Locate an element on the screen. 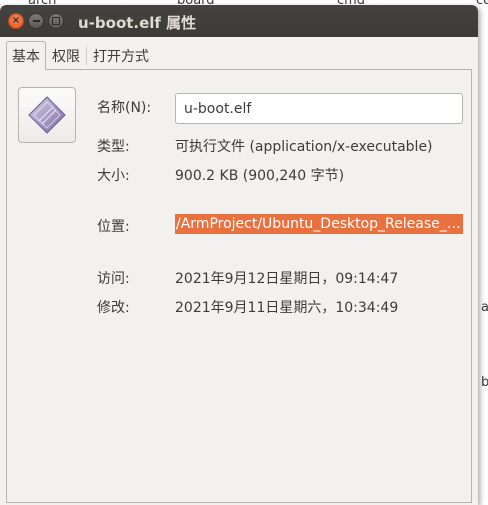  accessed-label: 访问: is located at coordinates (113, 279).